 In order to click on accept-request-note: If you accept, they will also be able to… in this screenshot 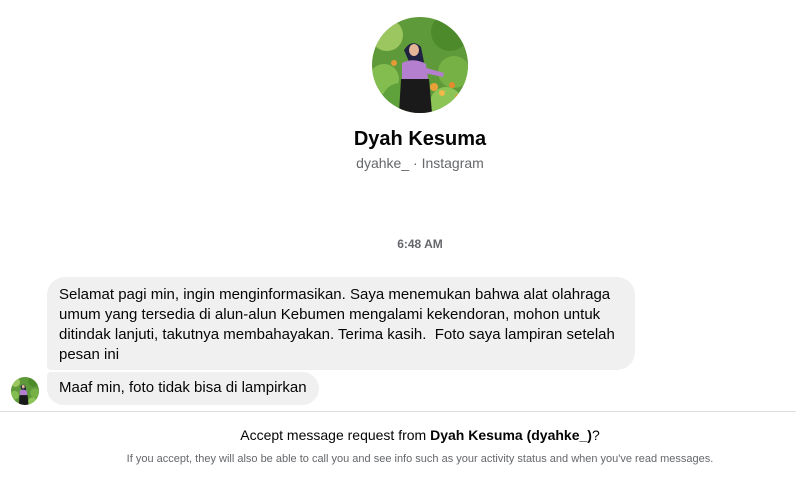, I will do `click(420, 459)`.